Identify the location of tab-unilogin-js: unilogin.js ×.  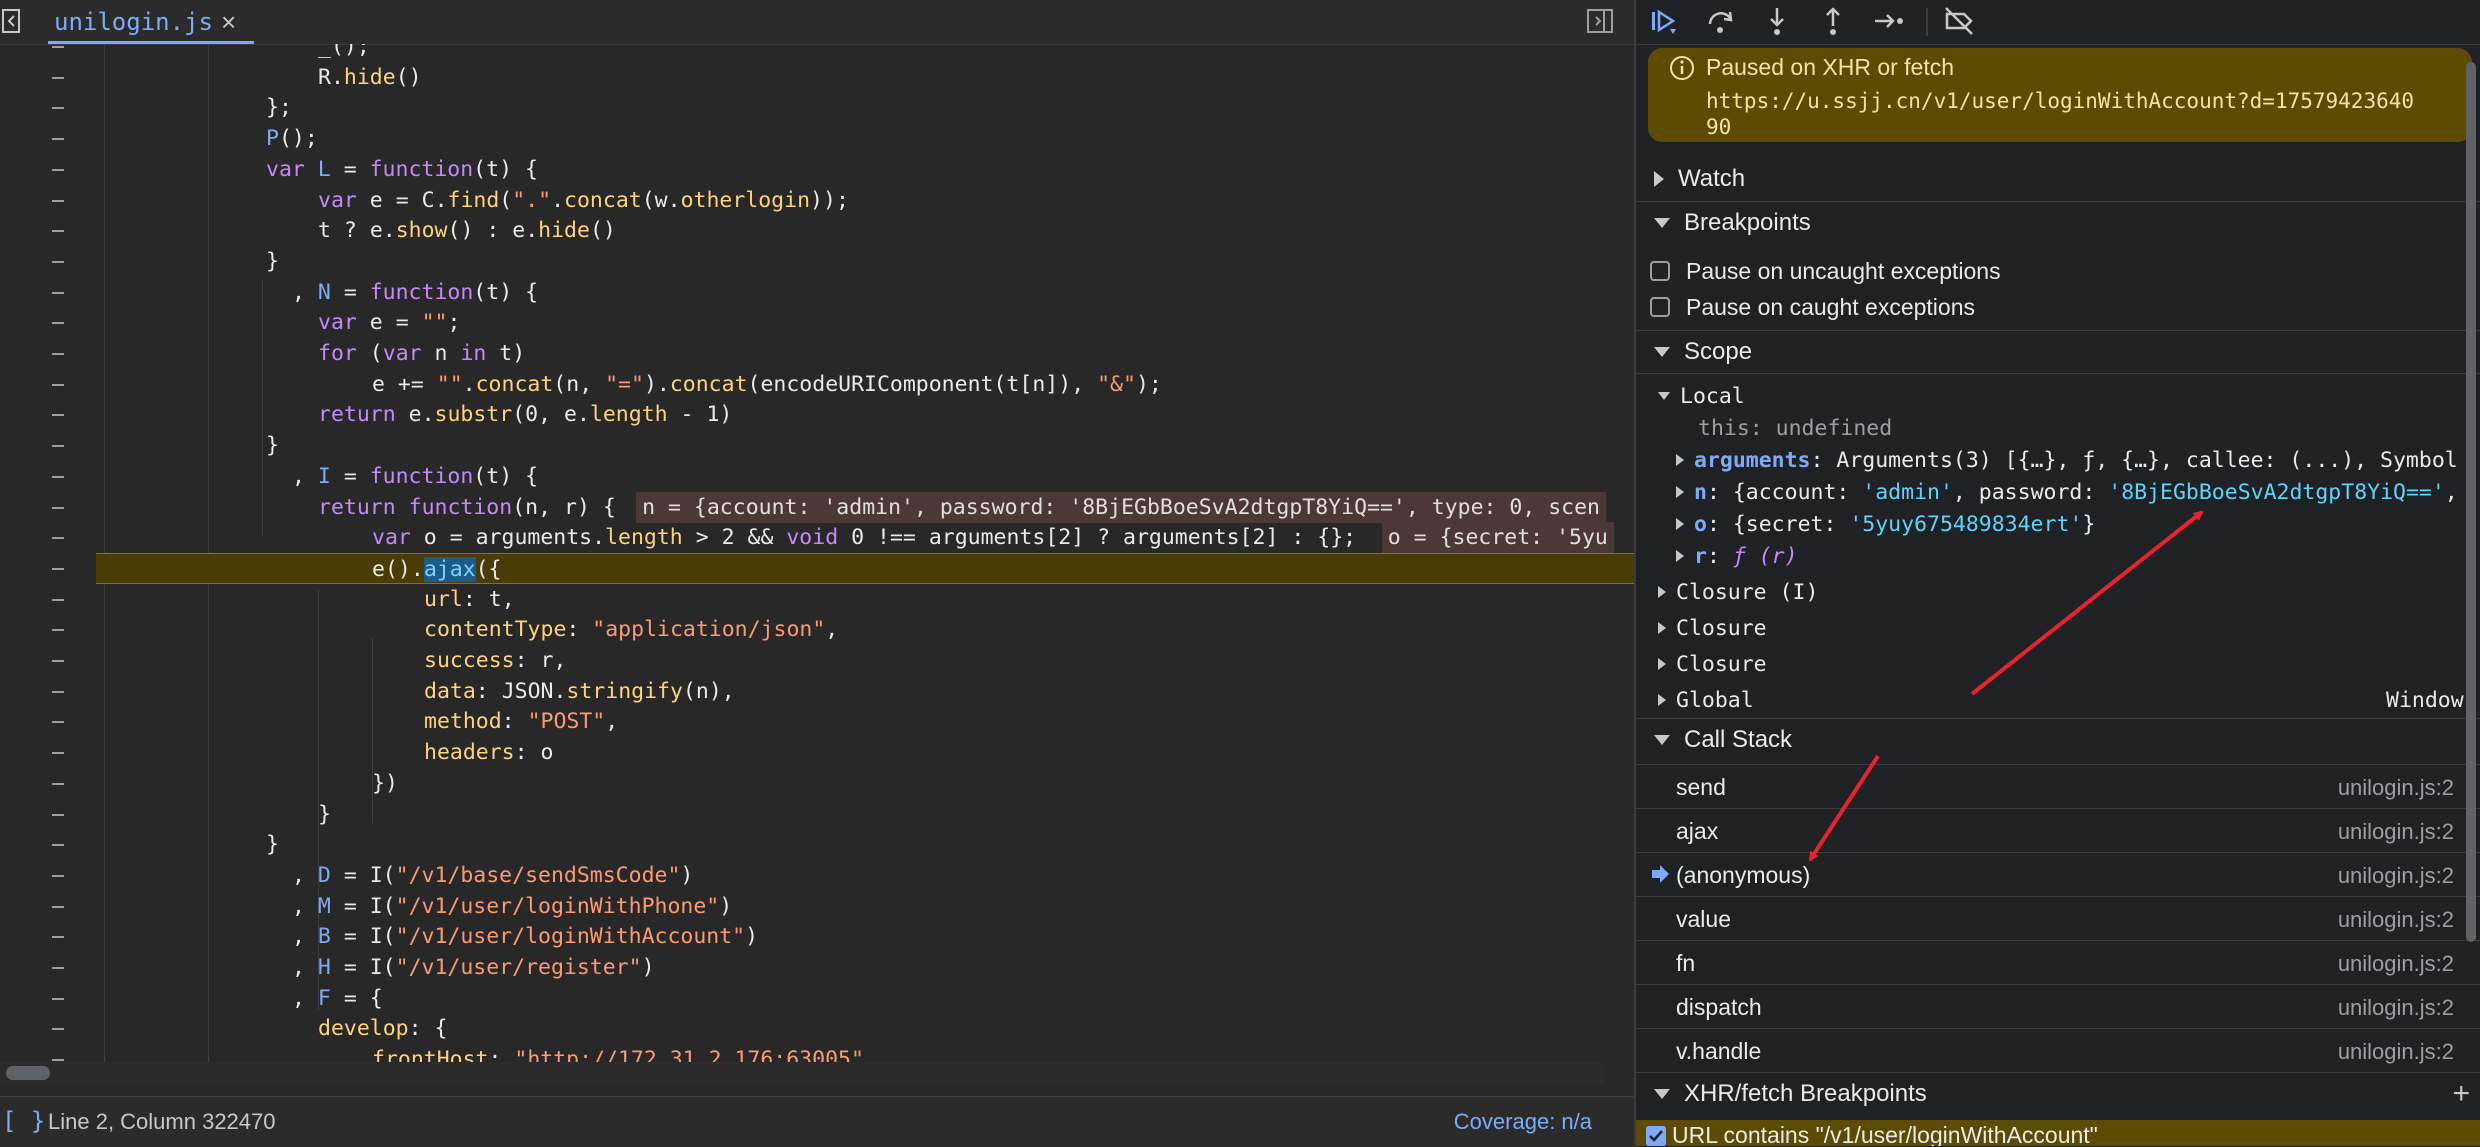
(145, 22).